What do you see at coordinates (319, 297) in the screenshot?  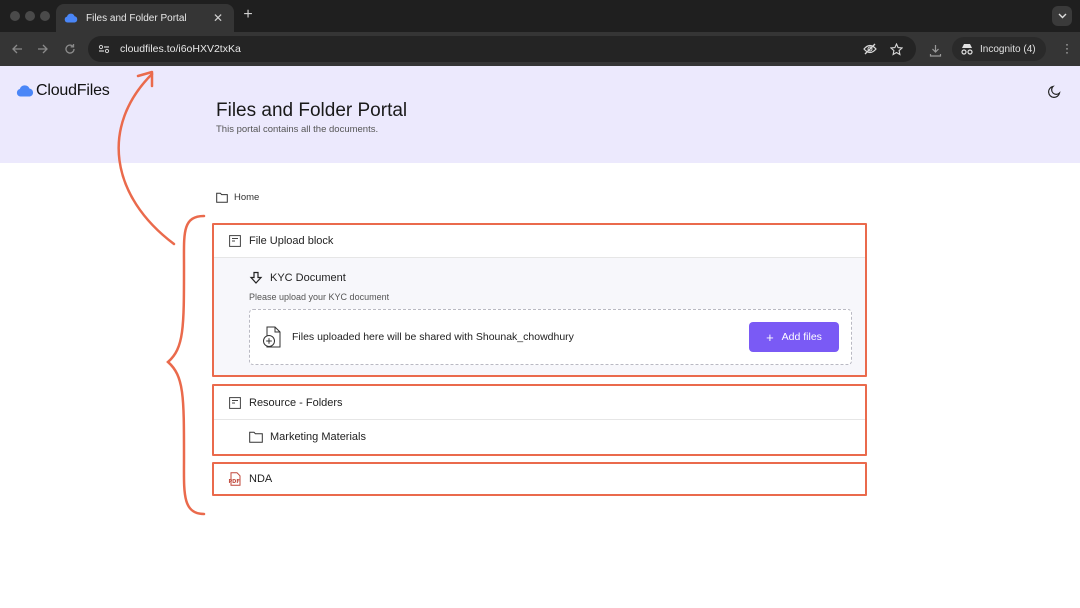 I see `request-subtitle: Please upload your KYC document` at bounding box center [319, 297].